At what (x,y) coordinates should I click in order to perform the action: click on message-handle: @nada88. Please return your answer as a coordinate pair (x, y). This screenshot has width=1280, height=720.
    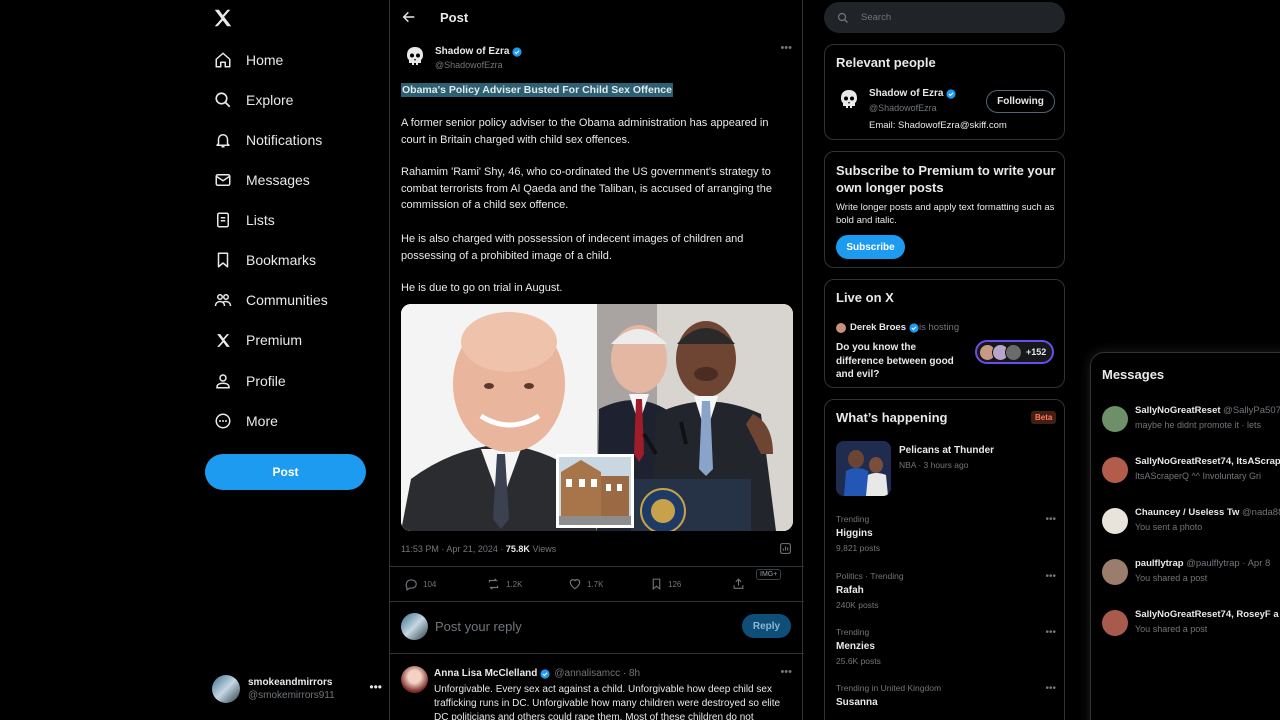
    Looking at the image, I should click on (1259, 512).